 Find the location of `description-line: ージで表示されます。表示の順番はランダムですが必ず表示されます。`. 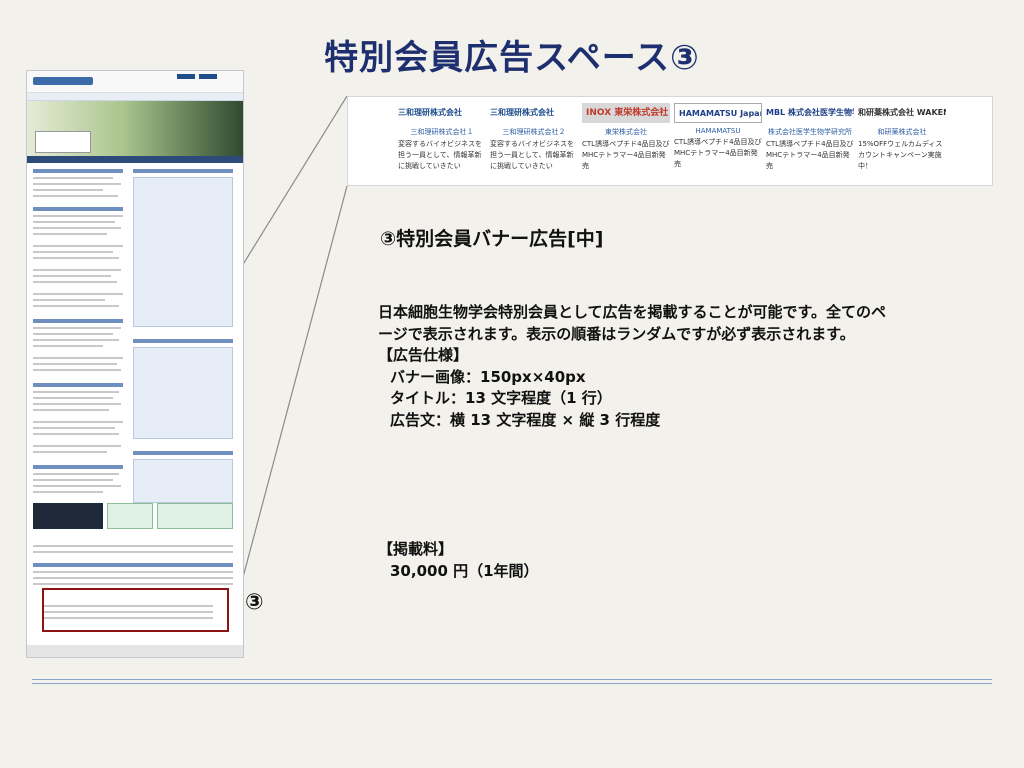

description-line: ージで表示されます。表示の順番はランダムですが必ず表示されます。 is located at coordinates (616, 333).